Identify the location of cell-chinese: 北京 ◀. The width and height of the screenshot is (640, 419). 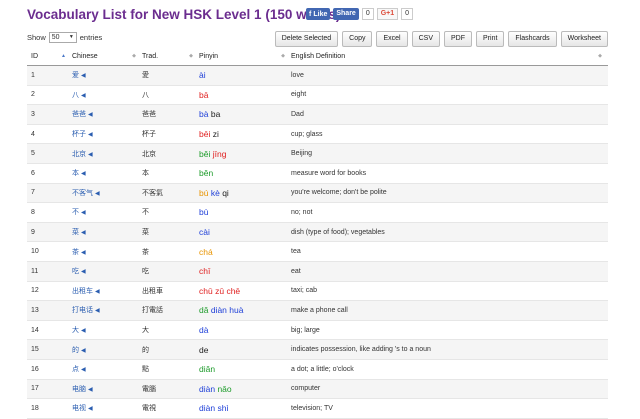
(107, 153).